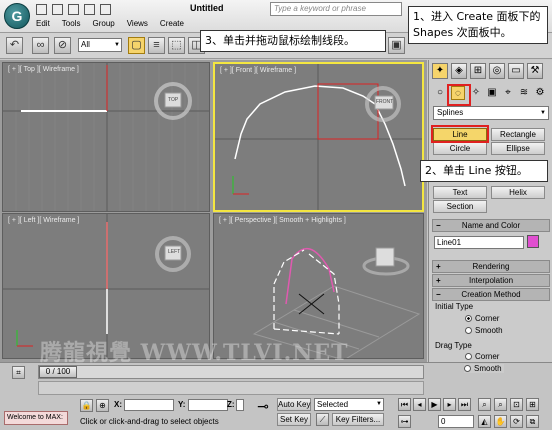  I want to click on circle-button: Circle, so click(460, 148).